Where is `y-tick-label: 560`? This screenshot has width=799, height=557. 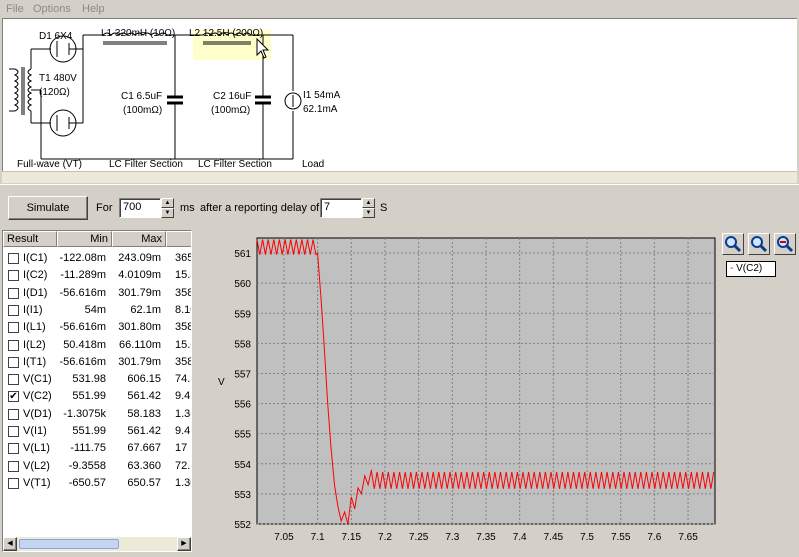 y-tick-label: 560 is located at coordinates (242, 284).